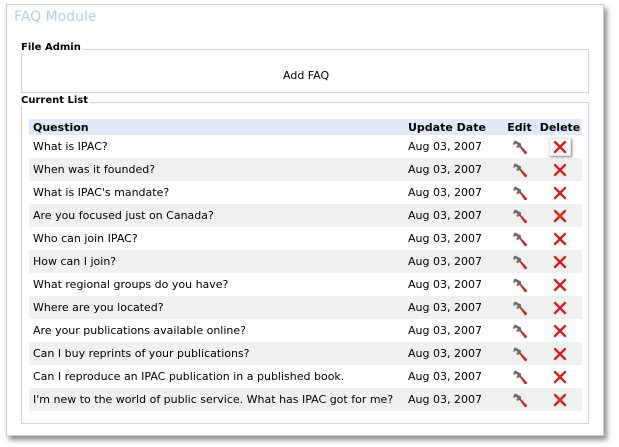 This screenshot has height=447, width=619. Describe the element at coordinates (56, 100) in the screenshot. I see `current-list-legend: Current List` at that location.